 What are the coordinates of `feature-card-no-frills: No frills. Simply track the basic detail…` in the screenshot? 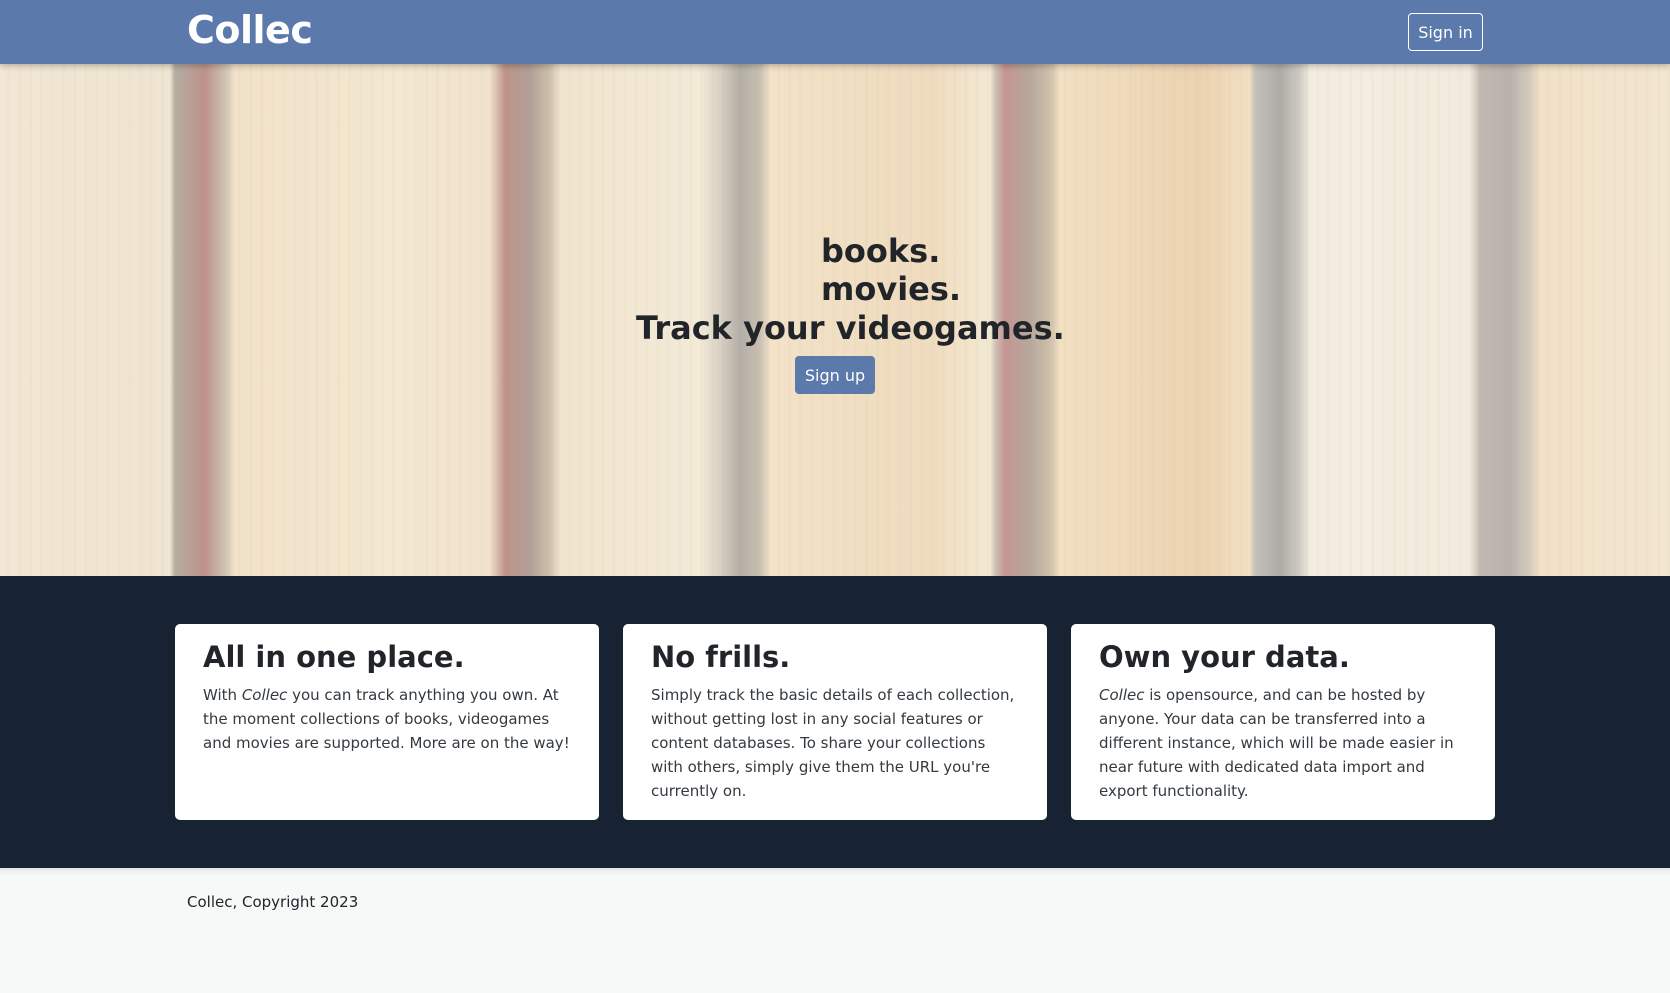 It's located at (835, 722).